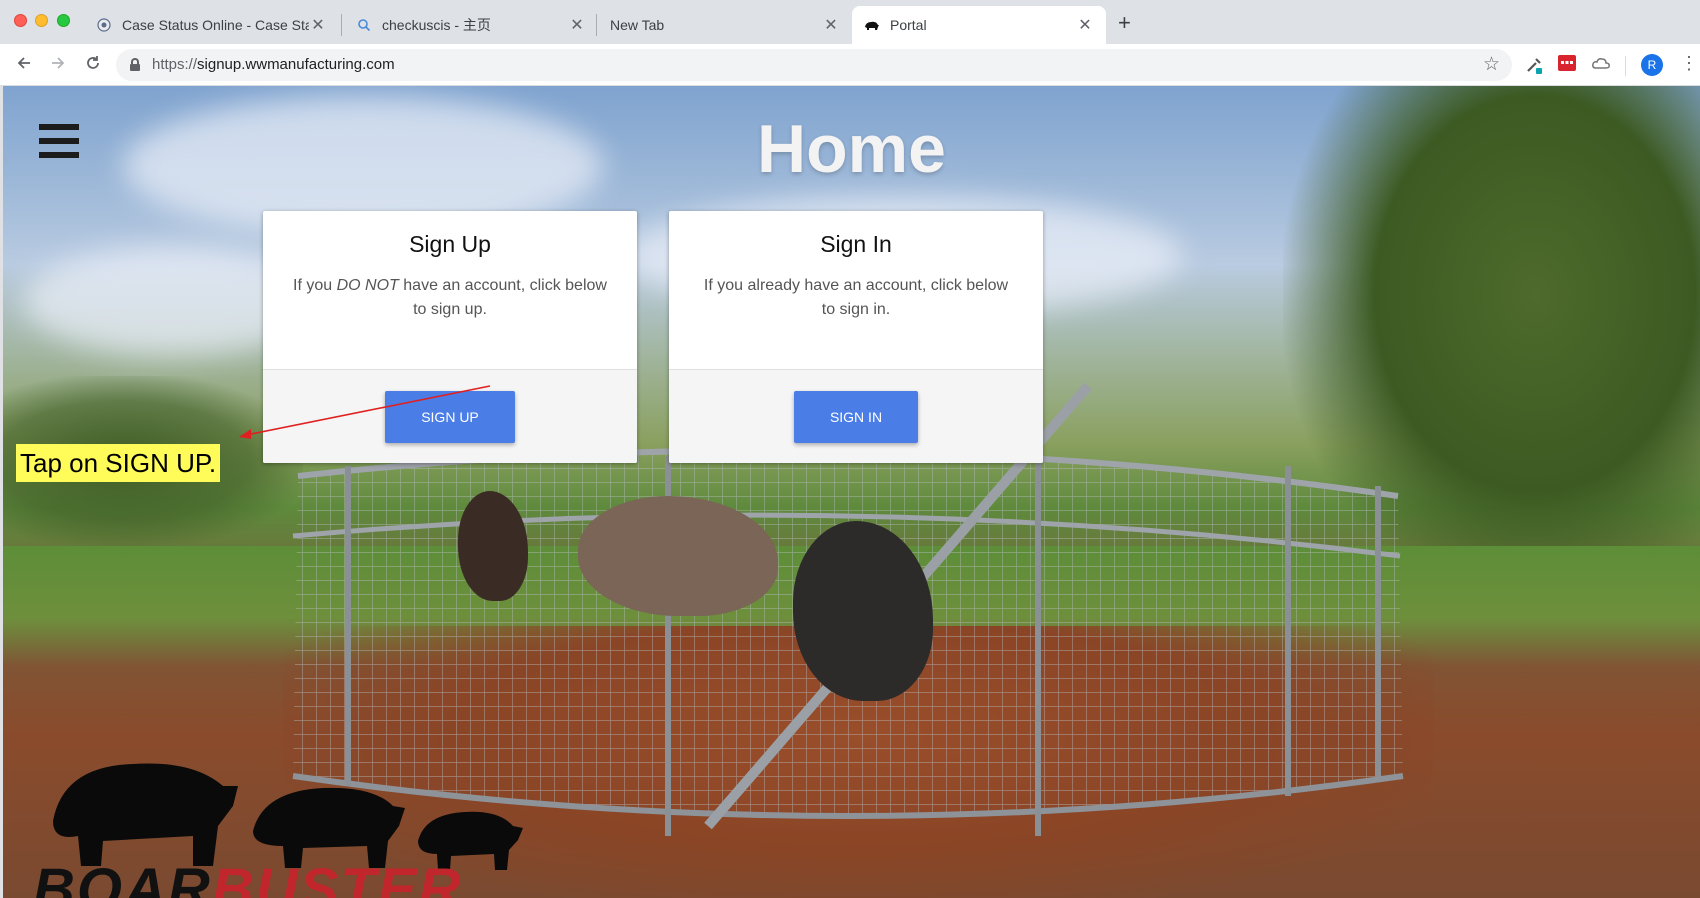  I want to click on boar-favicon-icon, so click(872, 25).